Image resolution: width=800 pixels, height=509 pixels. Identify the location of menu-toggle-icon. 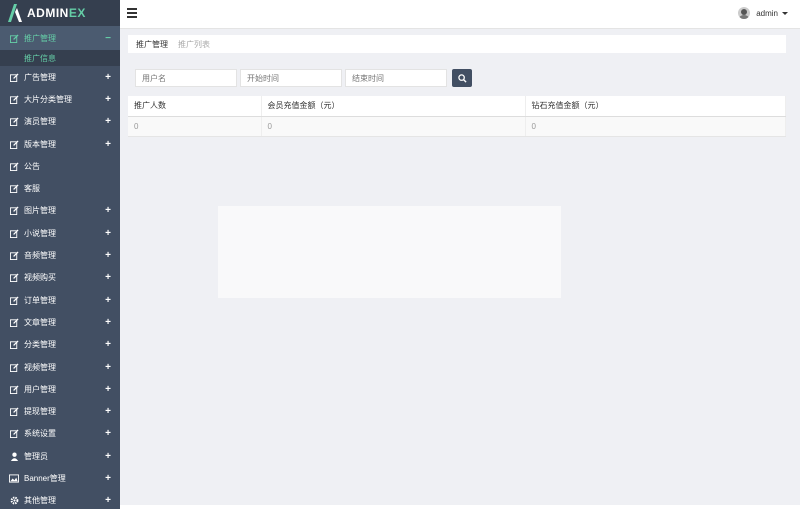
(132, 13).